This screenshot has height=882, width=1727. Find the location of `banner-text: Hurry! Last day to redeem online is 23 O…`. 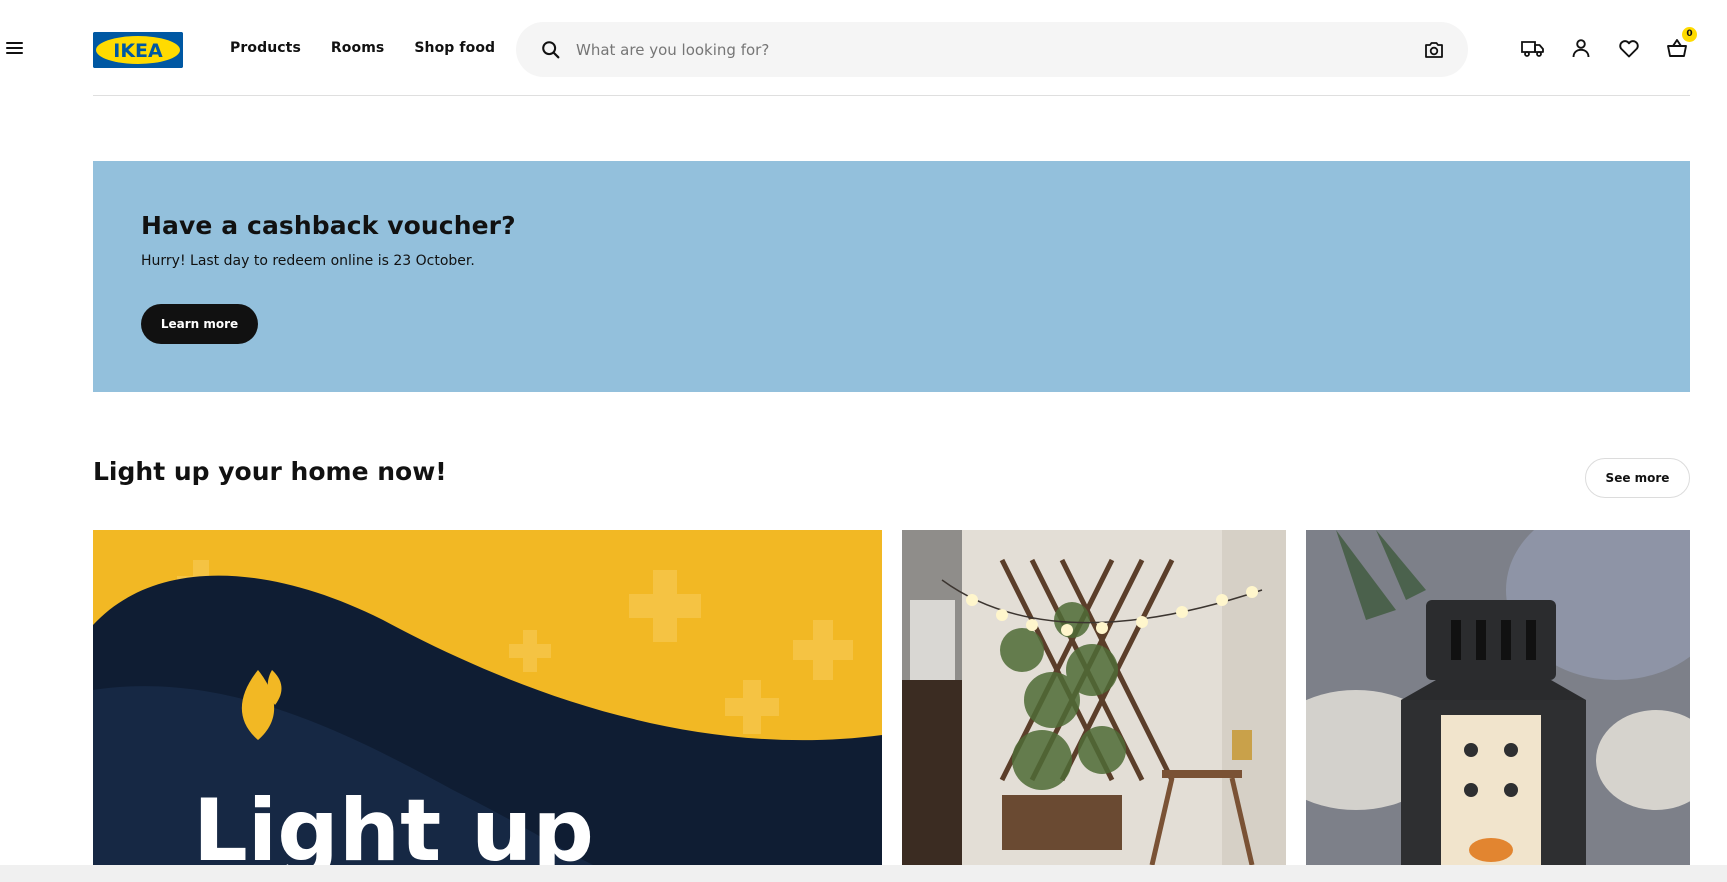

banner-text: Hurry! Last day to redeem online is 23 O… is located at coordinates (308, 261).